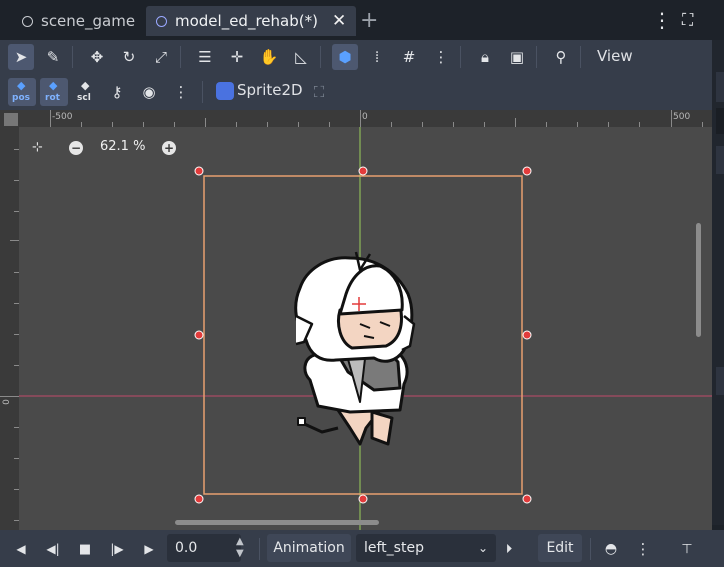  I want to click on bone-icon: ⚲, so click(561, 57).